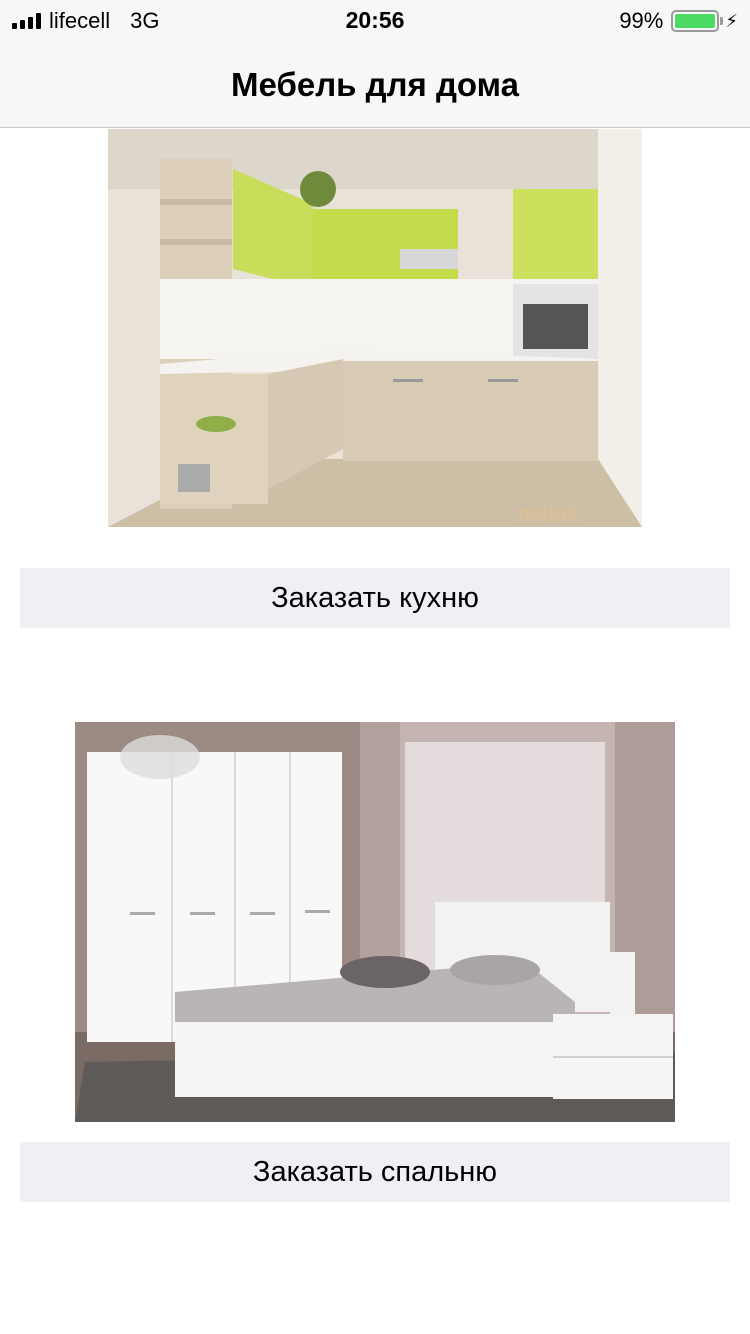 The height and width of the screenshot is (1334, 750). What do you see at coordinates (697, 21) in the screenshot?
I see `battery-icon` at bounding box center [697, 21].